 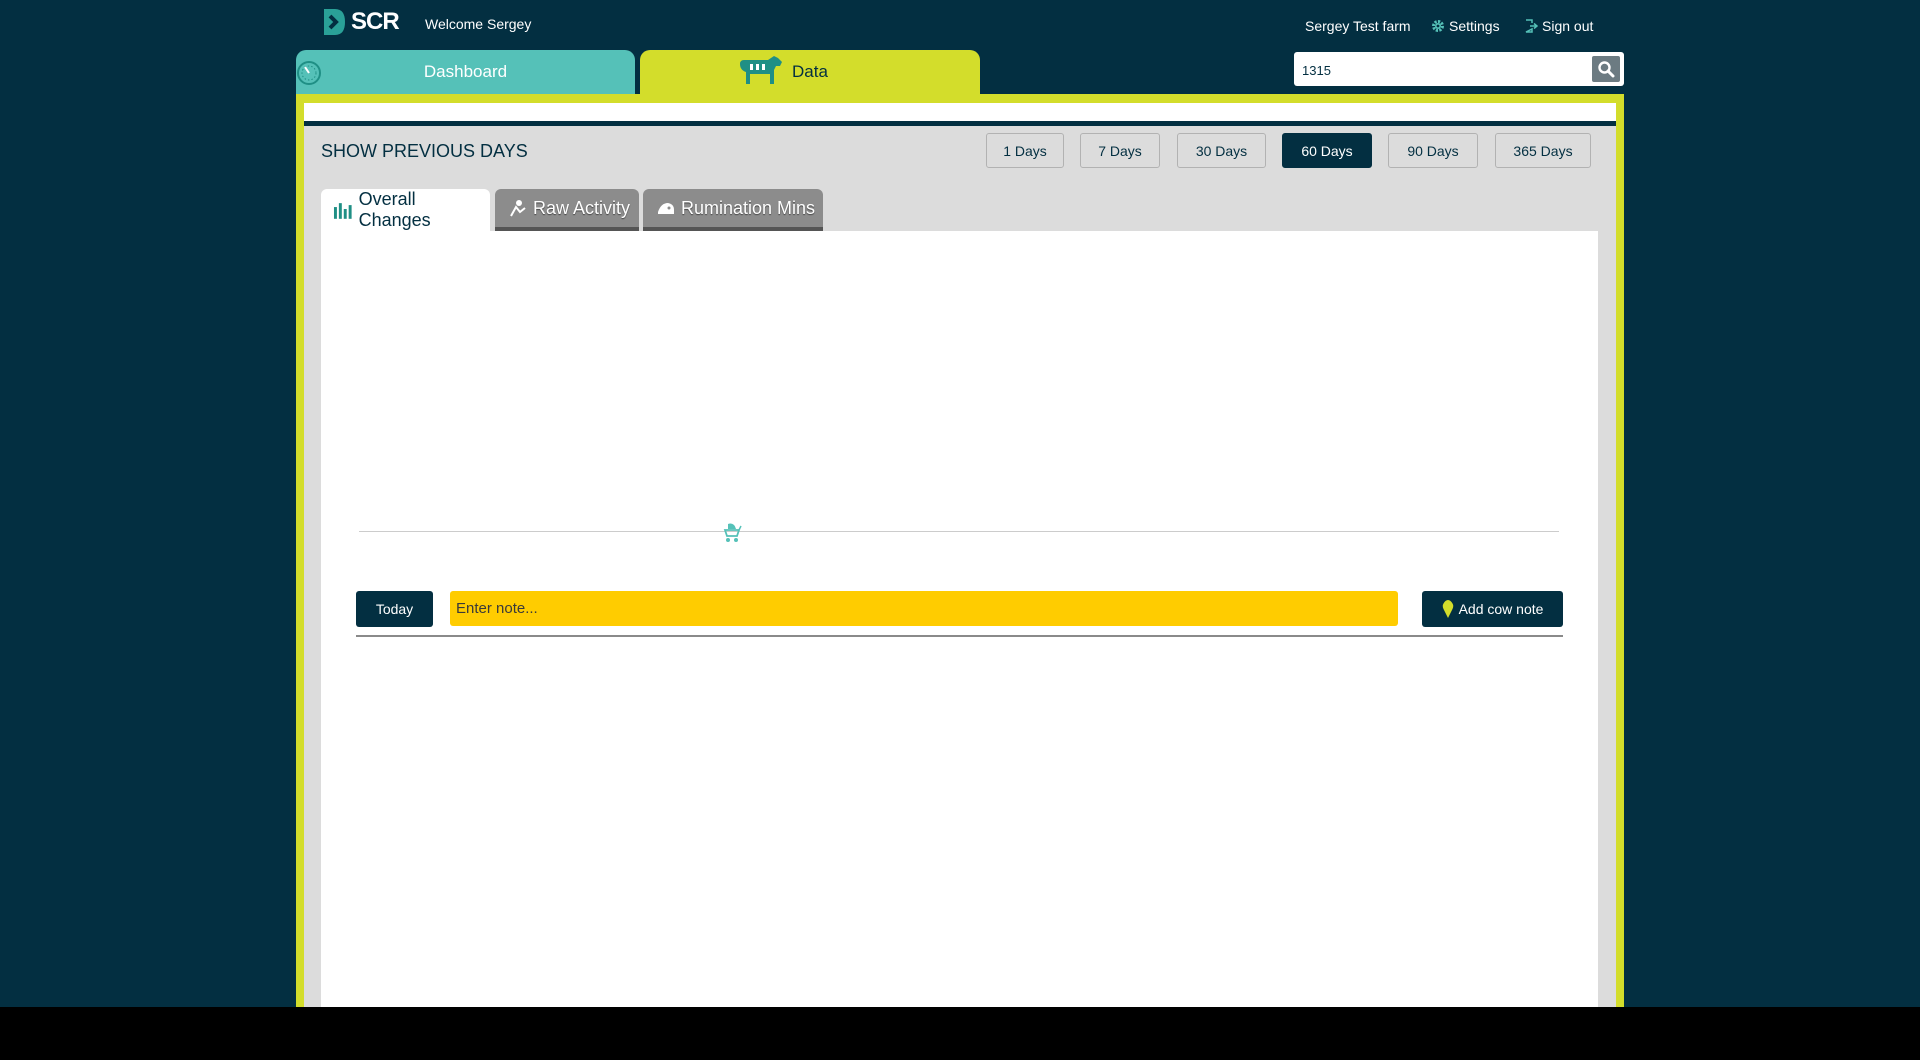 I want to click on farm-name: Sergey Test farm, so click(x=1358, y=26).